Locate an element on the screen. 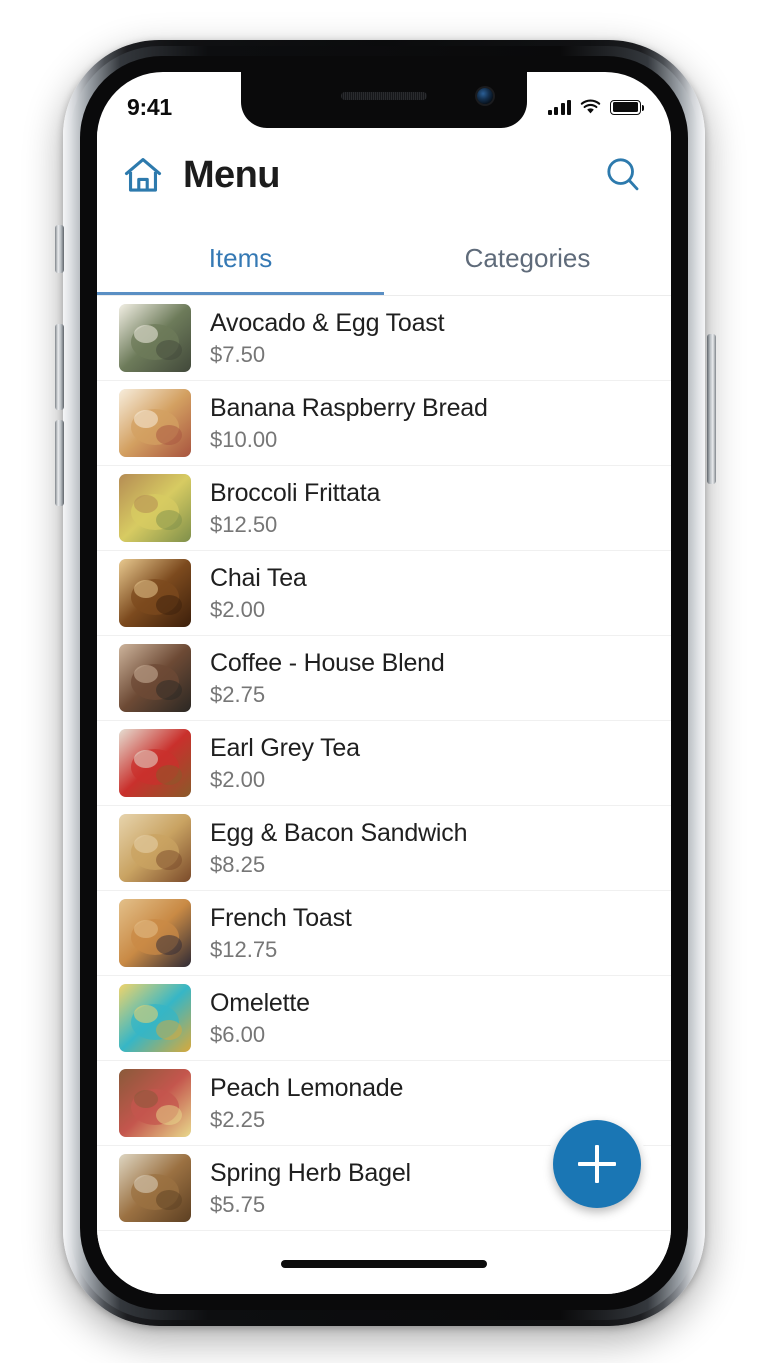 This screenshot has width=768, height=1363. menu-item-text: Spring Herb Bagel $5.75 is located at coordinates (310, 1188).